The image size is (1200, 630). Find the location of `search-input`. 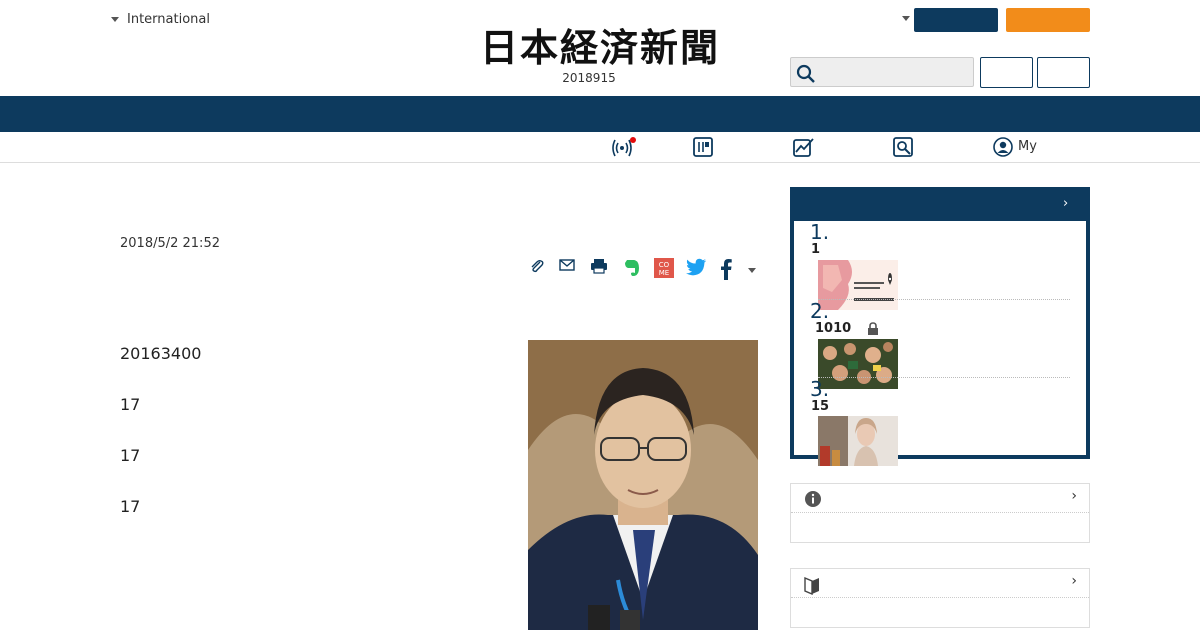

search-input is located at coordinates (882, 72).